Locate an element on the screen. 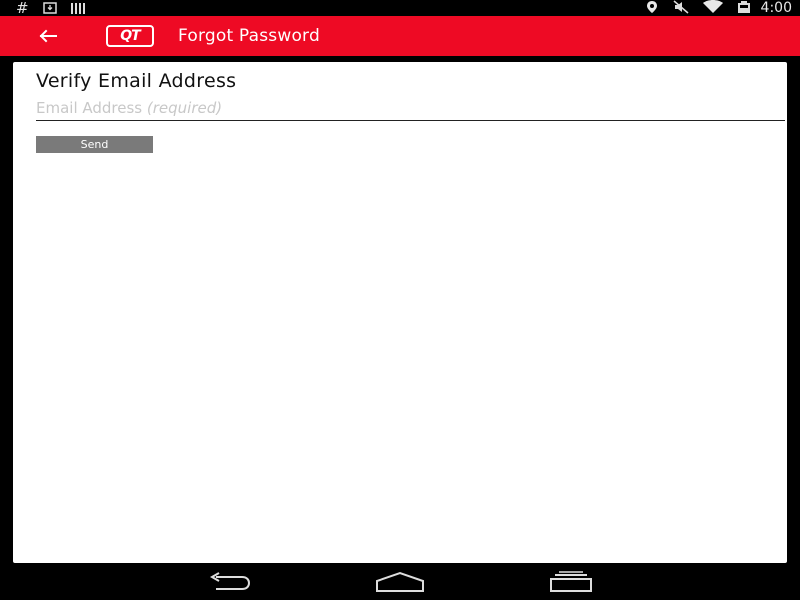 The image size is (800, 600). back-button is located at coordinates (48, 36).